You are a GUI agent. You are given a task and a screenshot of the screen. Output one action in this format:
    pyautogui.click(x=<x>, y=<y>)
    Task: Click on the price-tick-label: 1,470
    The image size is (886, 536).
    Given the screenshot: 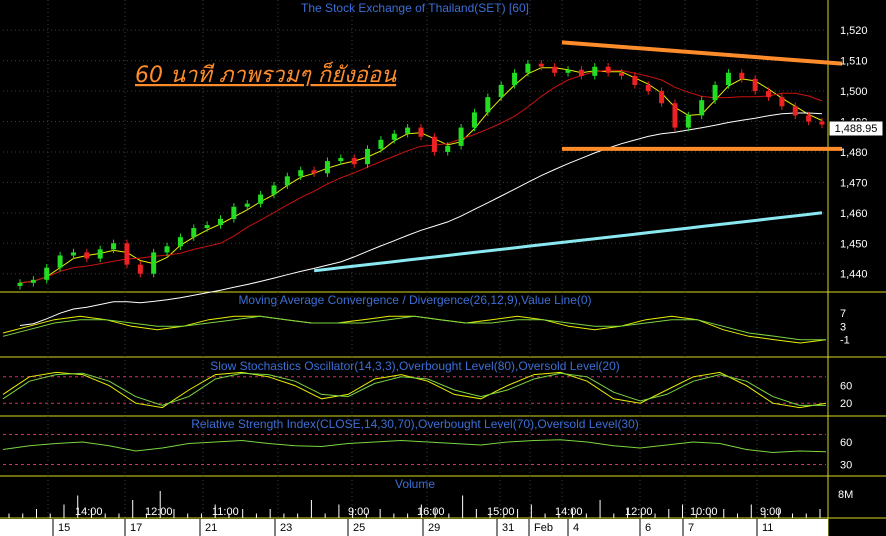 What is the action you would take?
    pyautogui.click(x=854, y=183)
    